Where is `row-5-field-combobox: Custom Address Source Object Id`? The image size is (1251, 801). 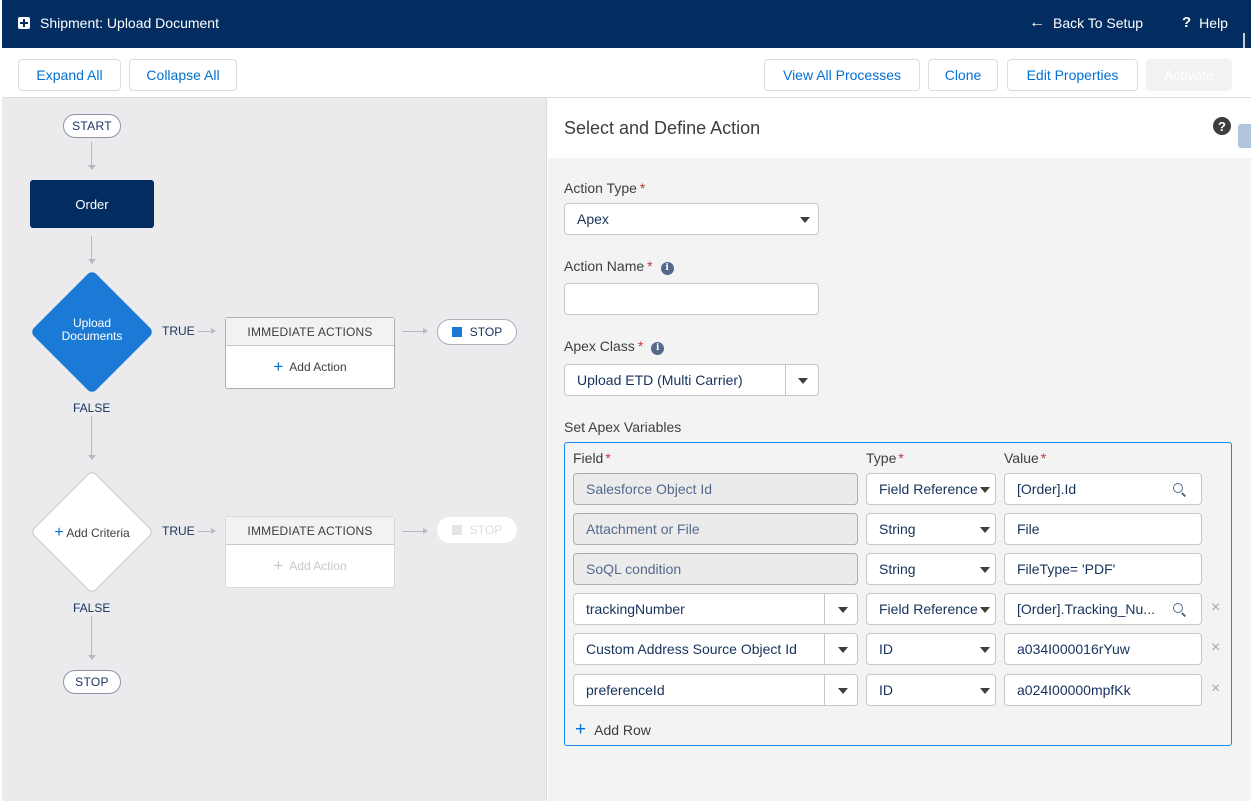
row-5-field-combobox: Custom Address Source Object Id is located at coordinates (715, 649).